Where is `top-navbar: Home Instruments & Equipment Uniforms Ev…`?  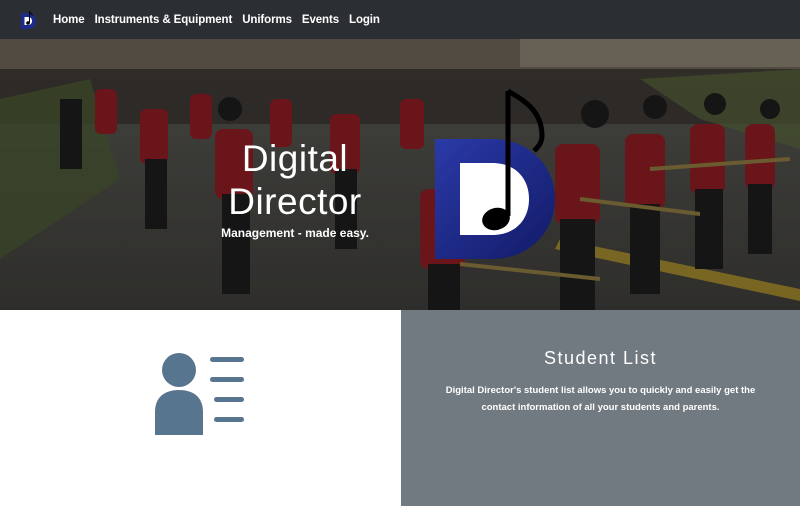
top-navbar: Home Instruments & Equipment Uniforms Ev… is located at coordinates (400, 19).